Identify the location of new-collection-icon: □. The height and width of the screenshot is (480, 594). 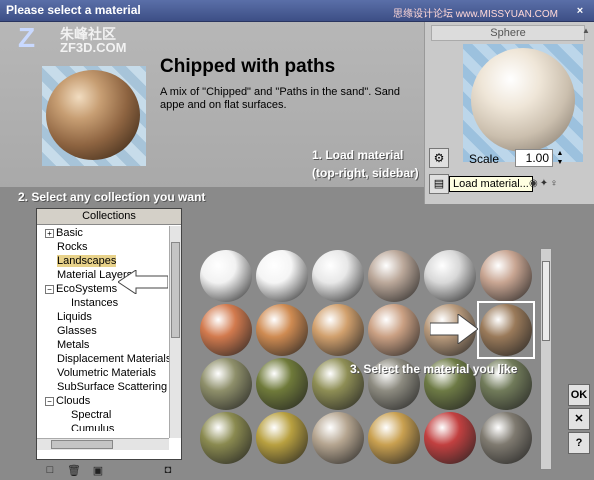
(50, 471).